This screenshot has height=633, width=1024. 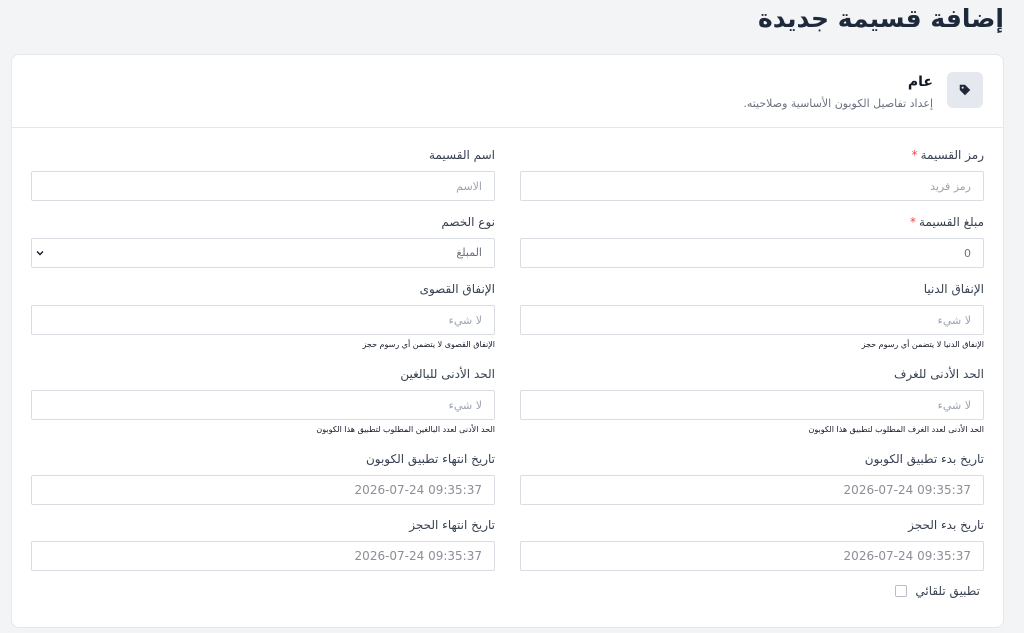 What do you see at coordinates (452, 525) in the screenshot?
I see `booking-end-label: تاريخ انتهاء الحجز` at bounding box center [452, 525].